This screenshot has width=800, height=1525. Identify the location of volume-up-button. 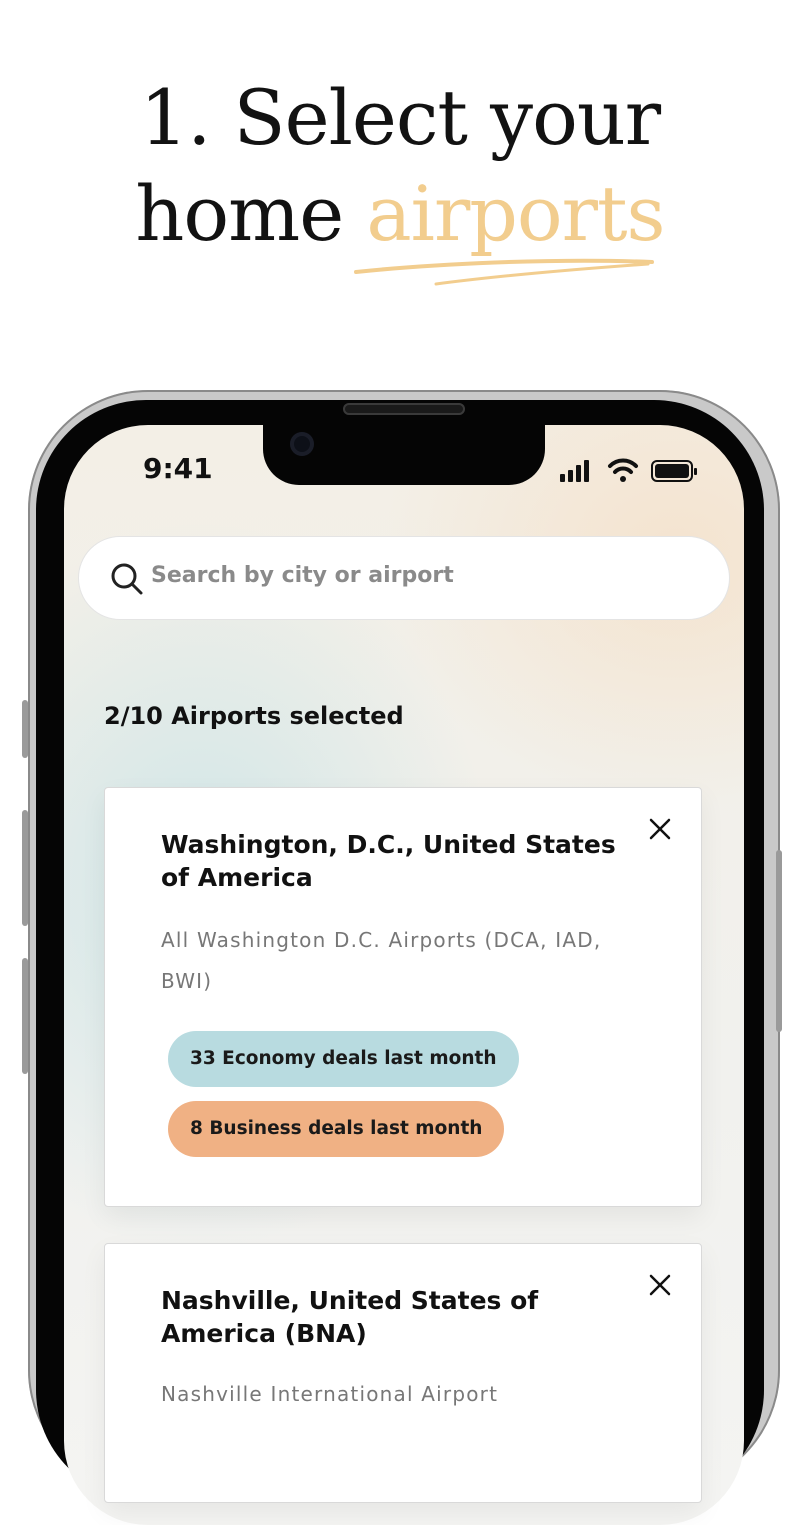
(25, 868).